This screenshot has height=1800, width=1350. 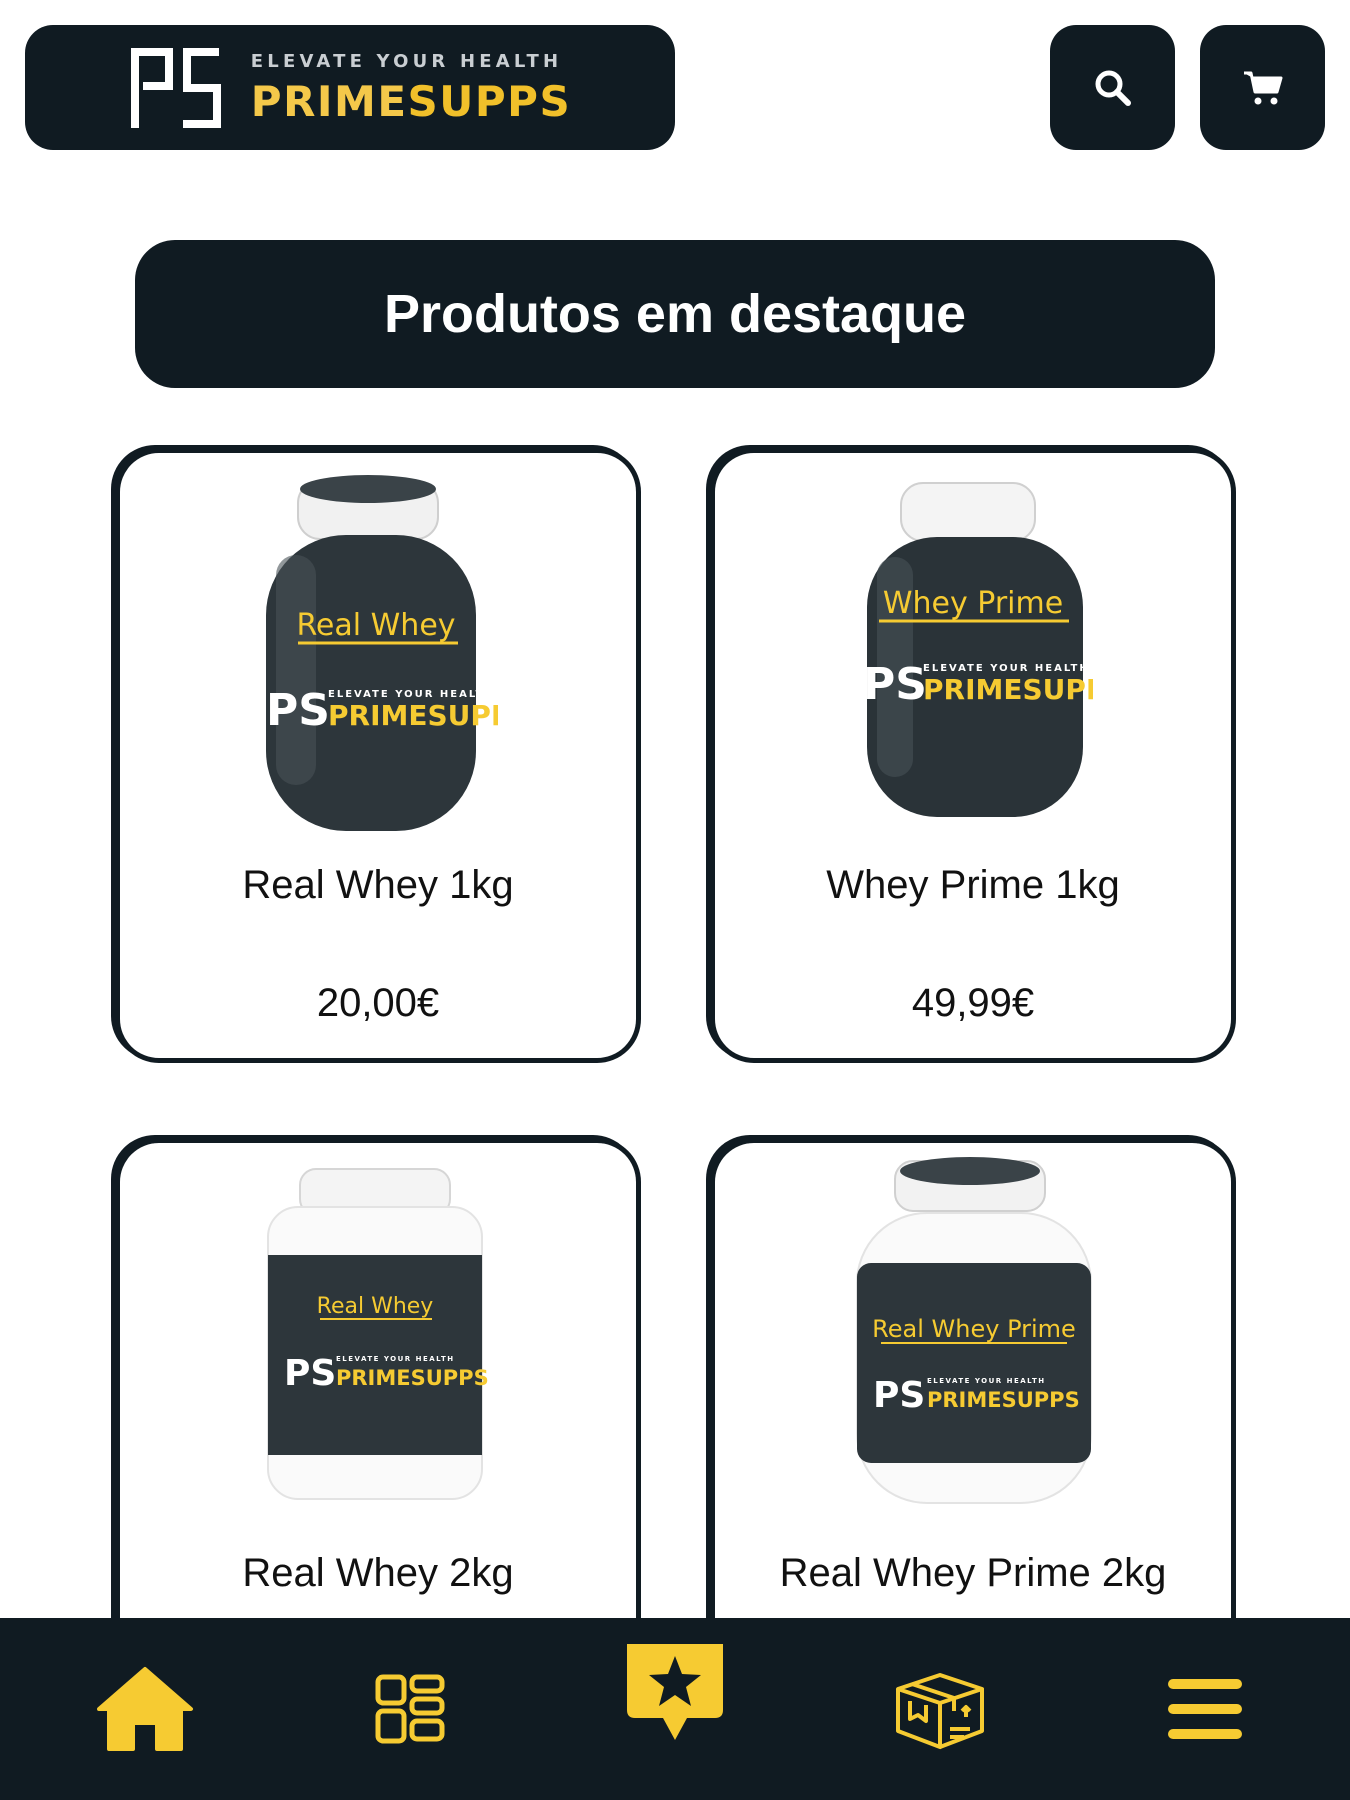 I want to click on nav-menu, so click(x=1205, y=1709).